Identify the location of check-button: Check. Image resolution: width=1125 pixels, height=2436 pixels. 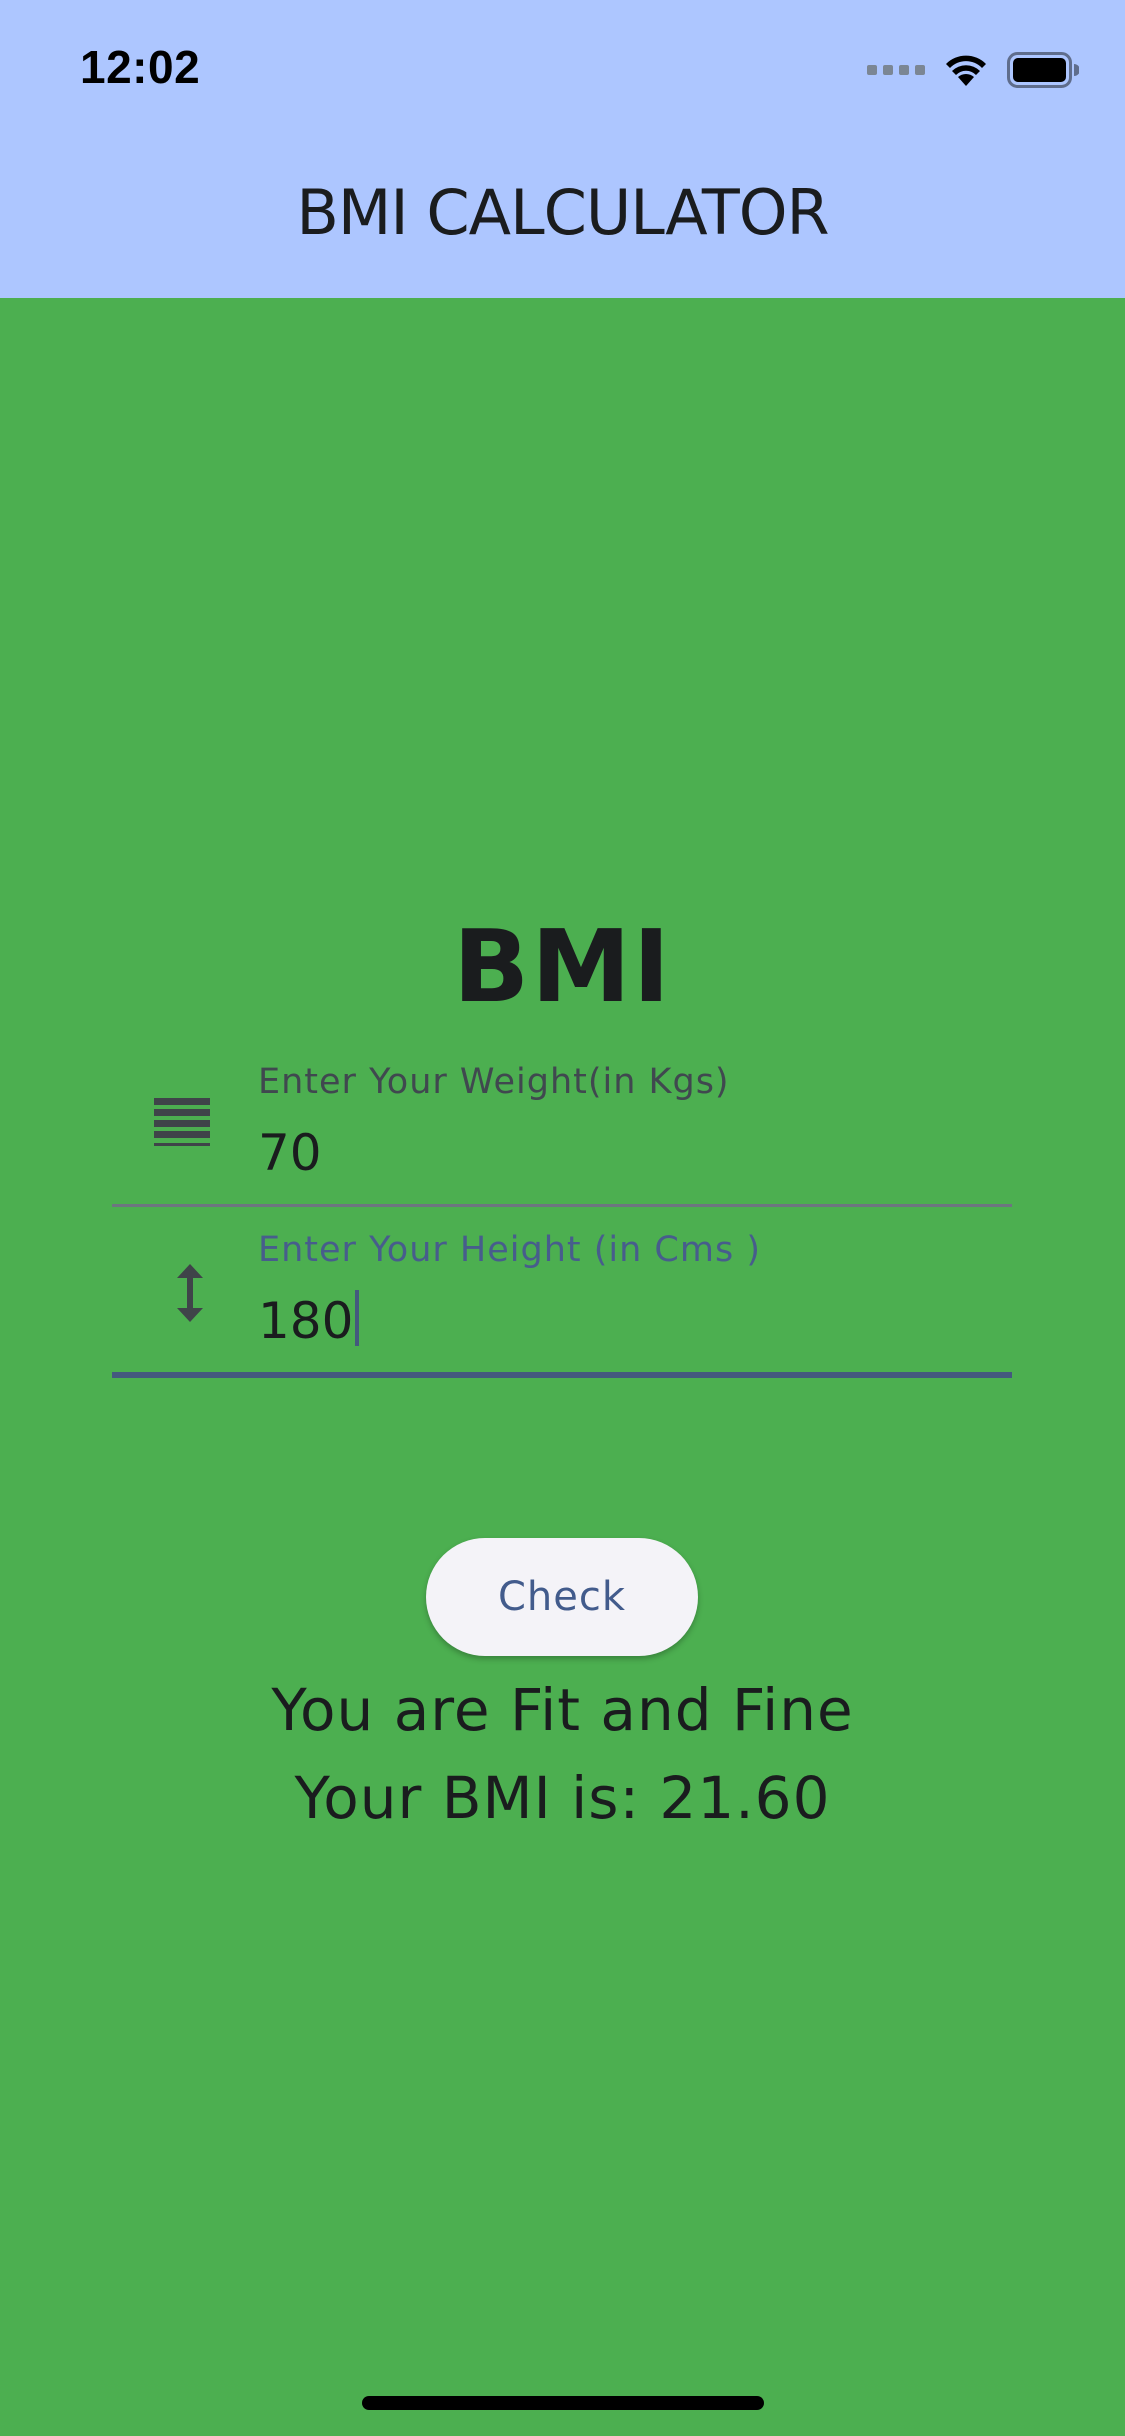
(562, 1597).